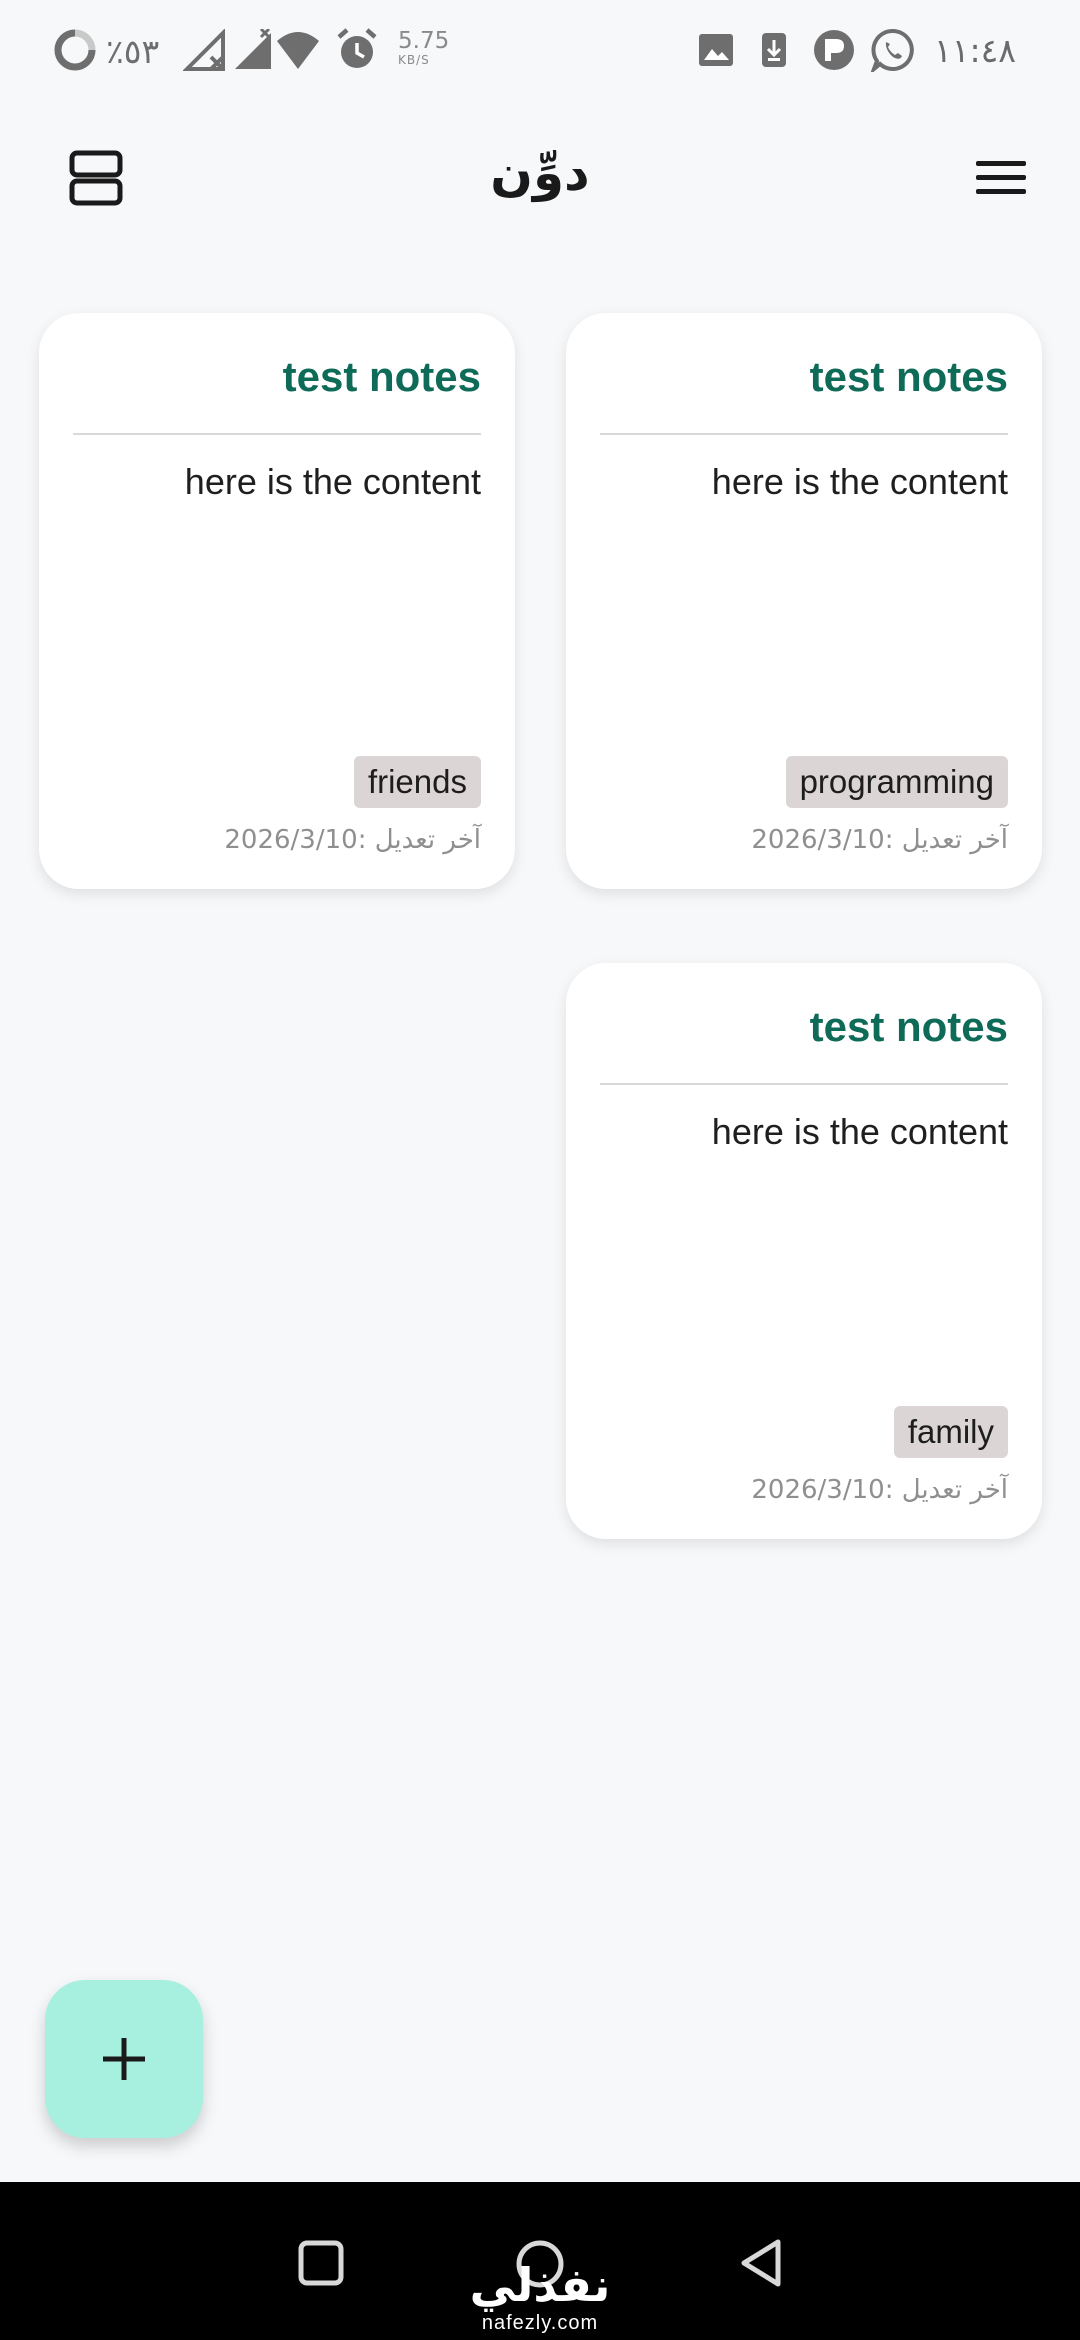 Image resolution: width=1080 pixels, height=2340 pixels. I want to click on app-title: دوِّن, so click(540, 173).